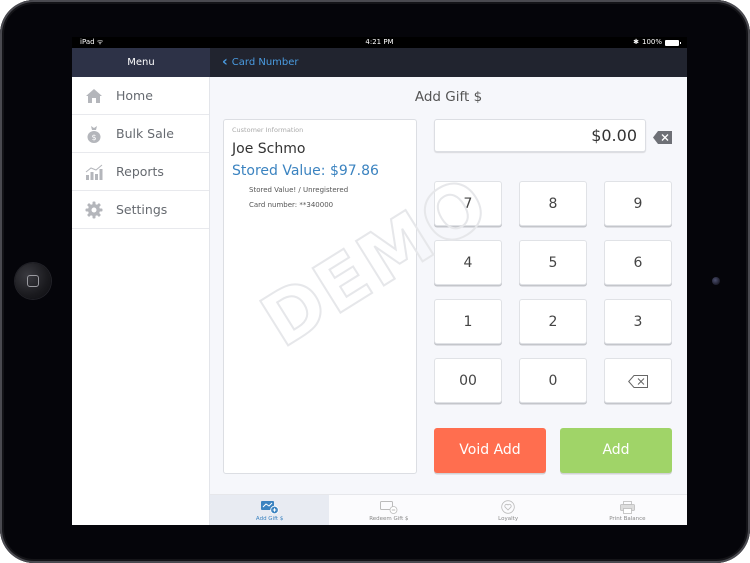 This screenshot has height=563, width=750. Describe the element at coordinates (553, 262) in the screenshot. I see `key-5: 5` at that location.